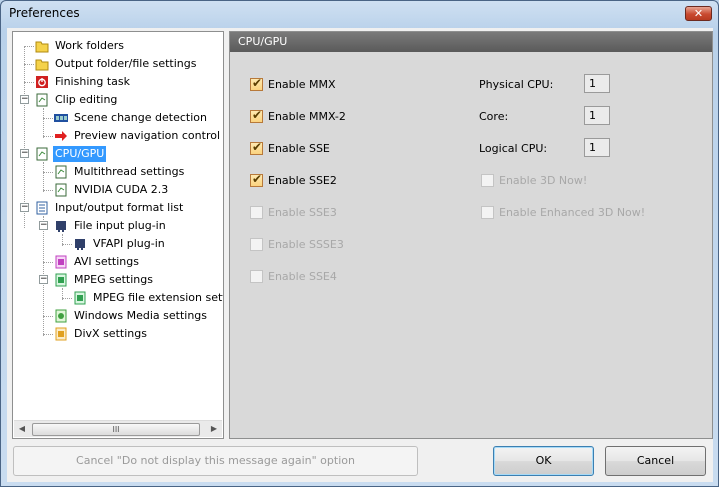 The height and width of the screenshot is (487, 719). Describe the element at coordinates (61, 118) in the screenshot. I see `film-icon` at that location.